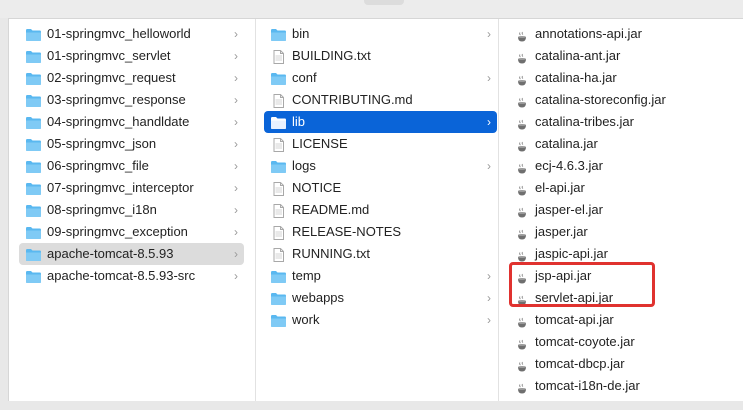 This screenshot has width=743, height=410. I want to click on item-label: LICENSE, so click(320, 143).